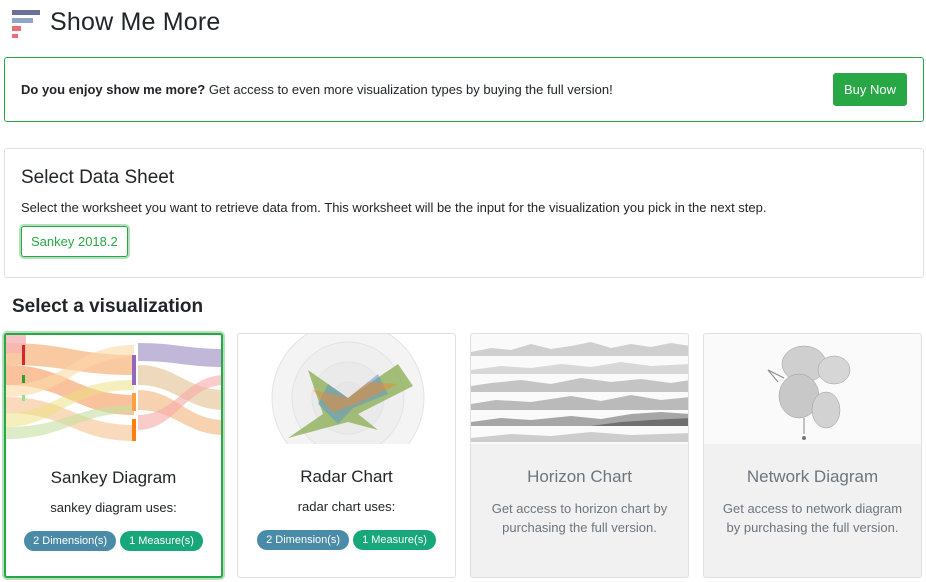 The image size is (926, 582). I want to click on visualization-section-title: Select a visualization, so click(108, 306).